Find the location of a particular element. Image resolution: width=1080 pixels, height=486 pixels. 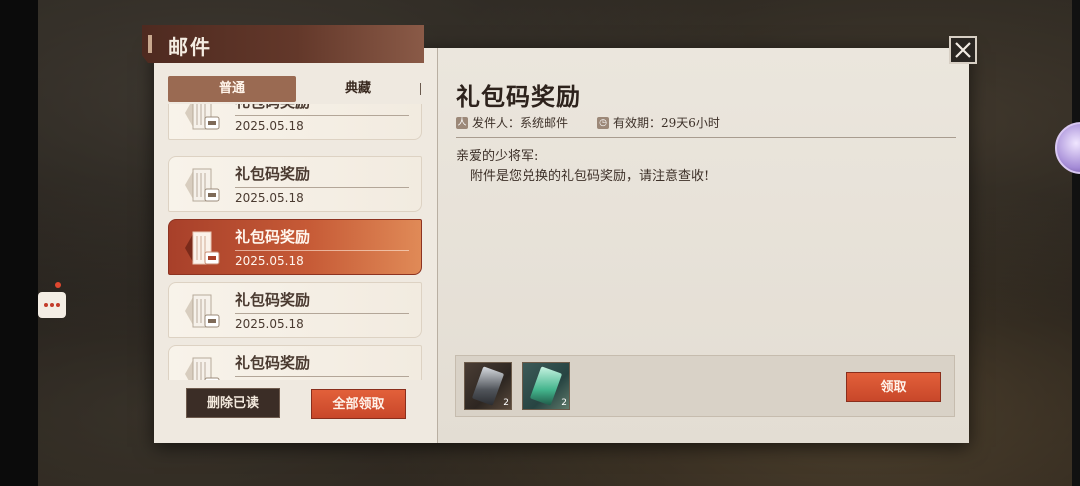

mail-sender-text: 发件人：系统邮件 is located at coordinates (520, 123).